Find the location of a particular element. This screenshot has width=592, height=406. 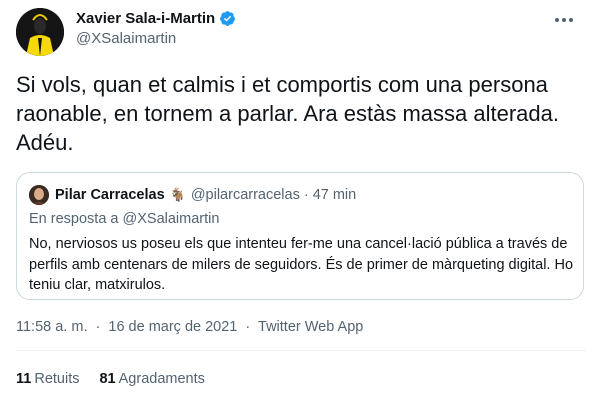

quoted-author-name: Pilar Carracelas is located at coordinates (110, 195).